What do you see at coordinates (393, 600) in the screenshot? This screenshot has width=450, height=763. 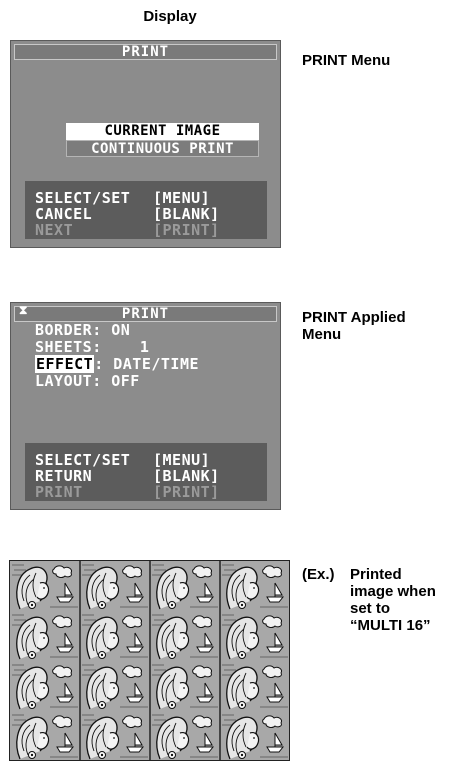 I see `example-description: Printed image when set to “MULTI 16”` at bounding box center [393, 600].